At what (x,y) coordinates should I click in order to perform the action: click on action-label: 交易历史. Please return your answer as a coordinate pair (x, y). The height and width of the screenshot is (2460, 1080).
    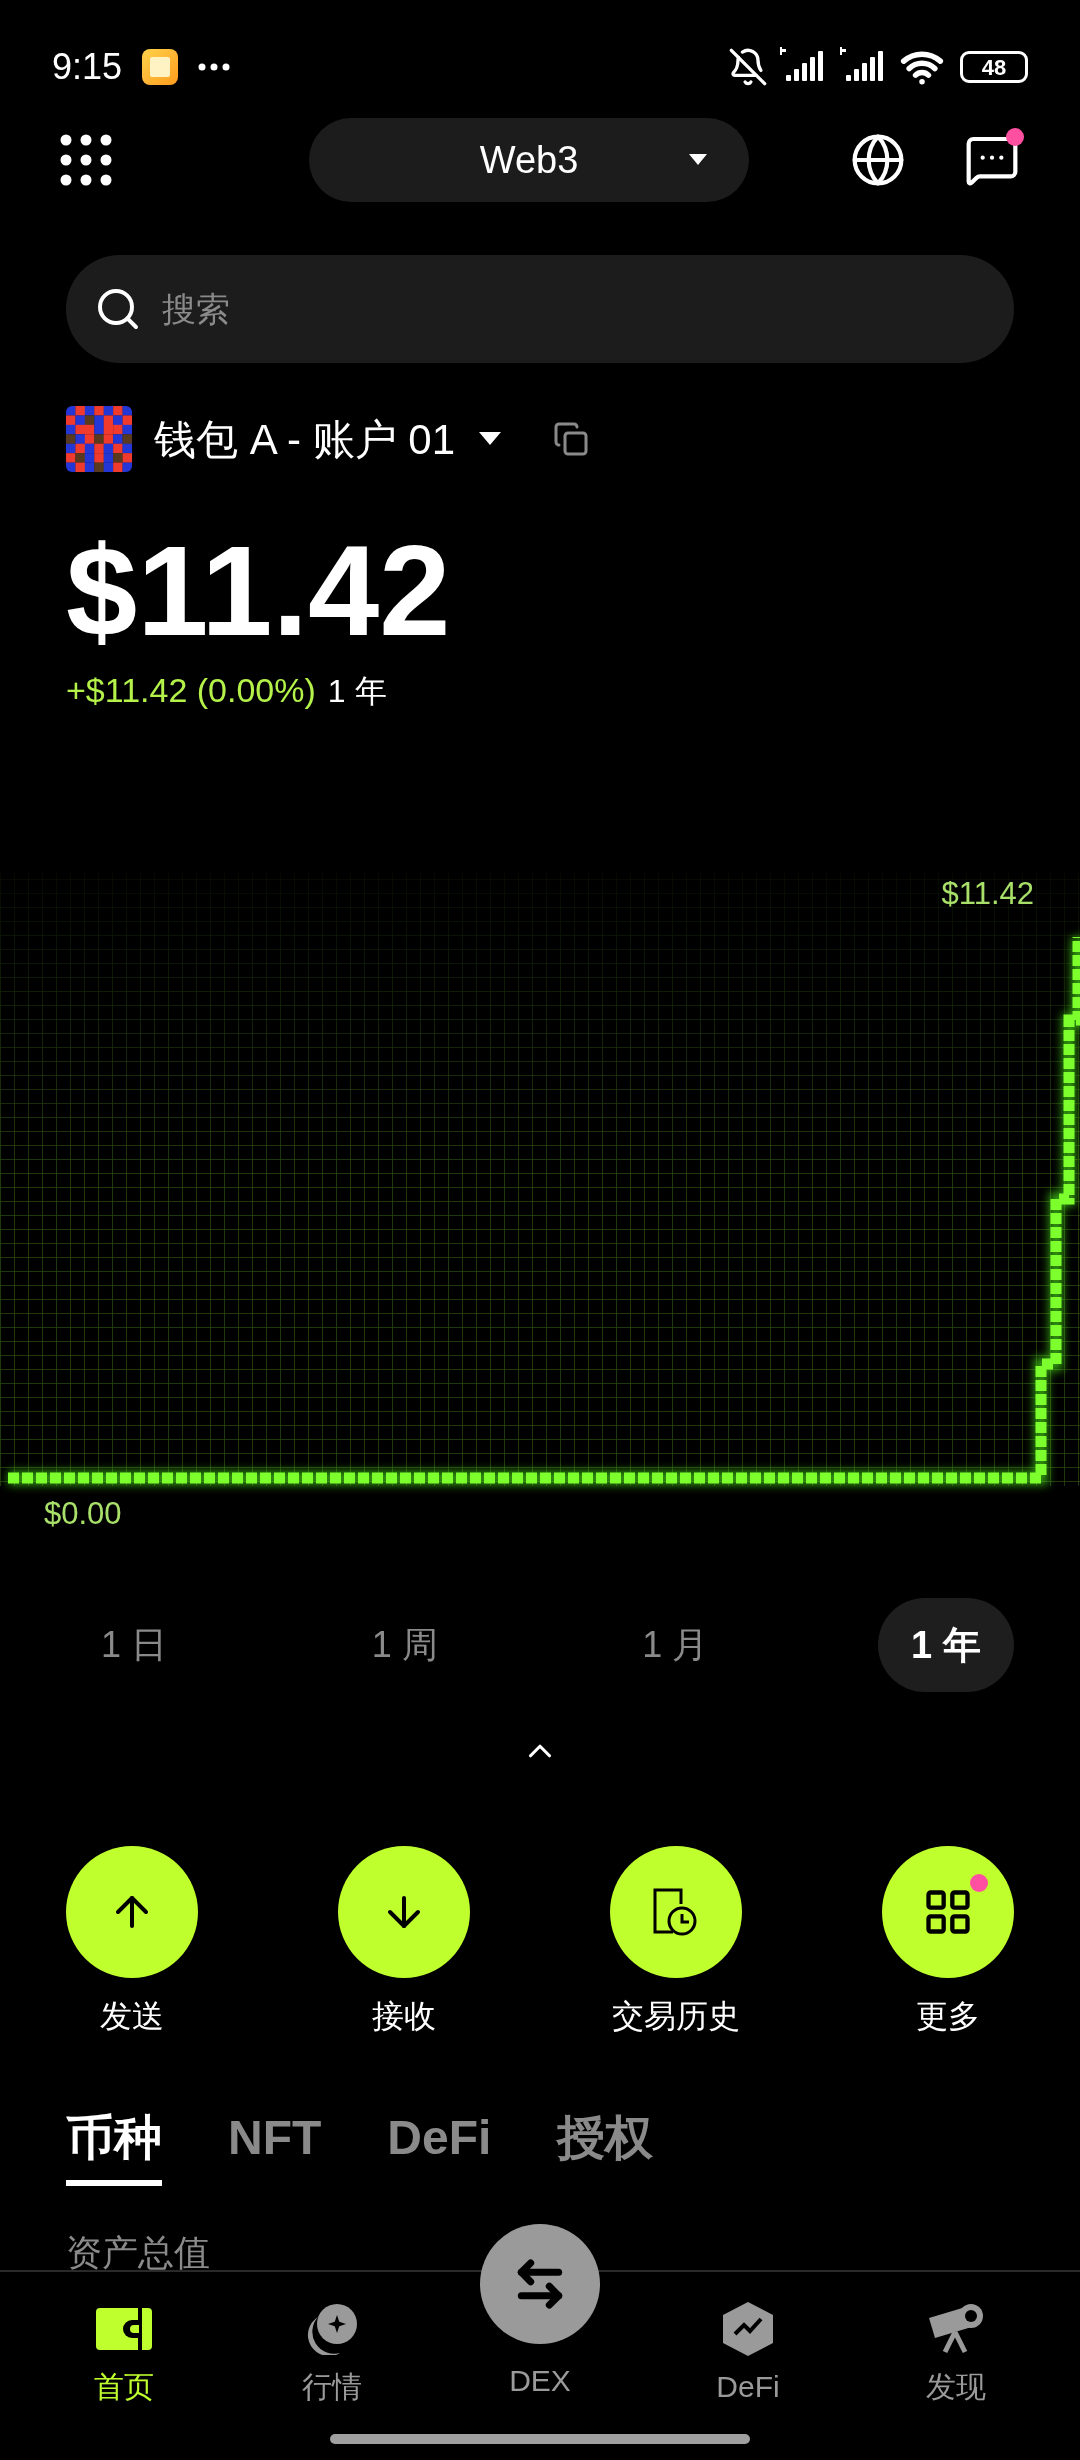
    Looking at the image, I should click on (676, 2016).